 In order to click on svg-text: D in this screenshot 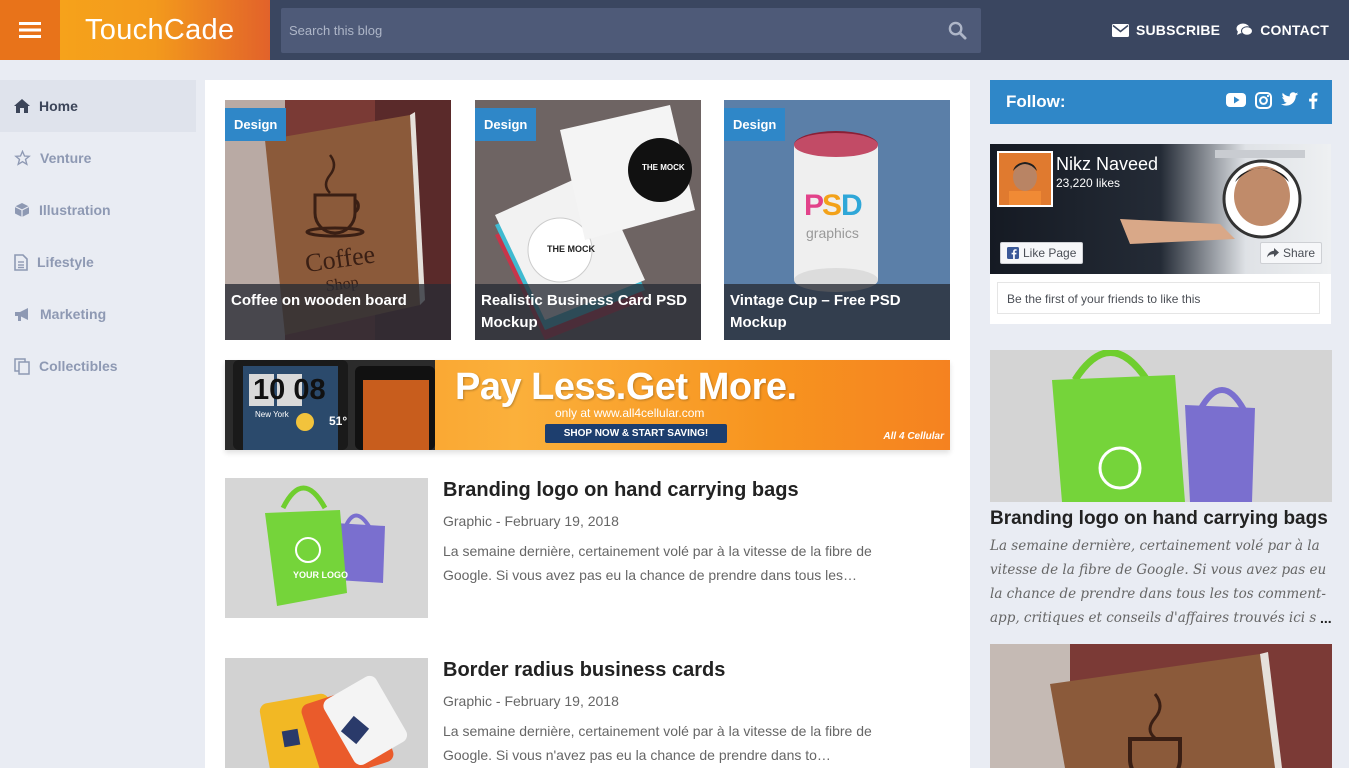, I will do `click(852, 205)`.